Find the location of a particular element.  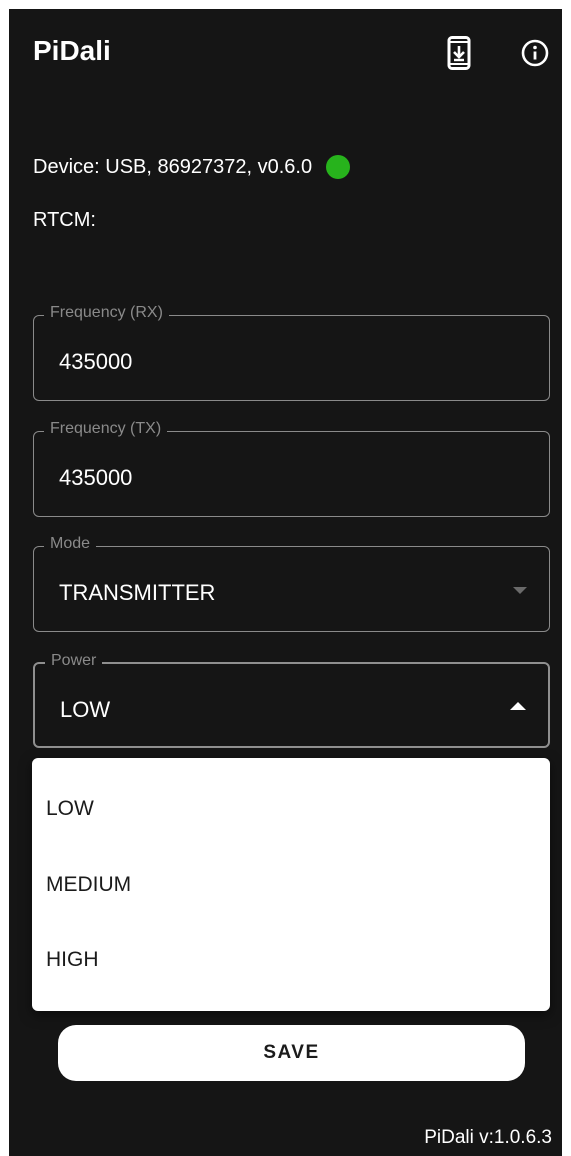

frequency-rx-value: 435000 is located at coordinates (95, 362).